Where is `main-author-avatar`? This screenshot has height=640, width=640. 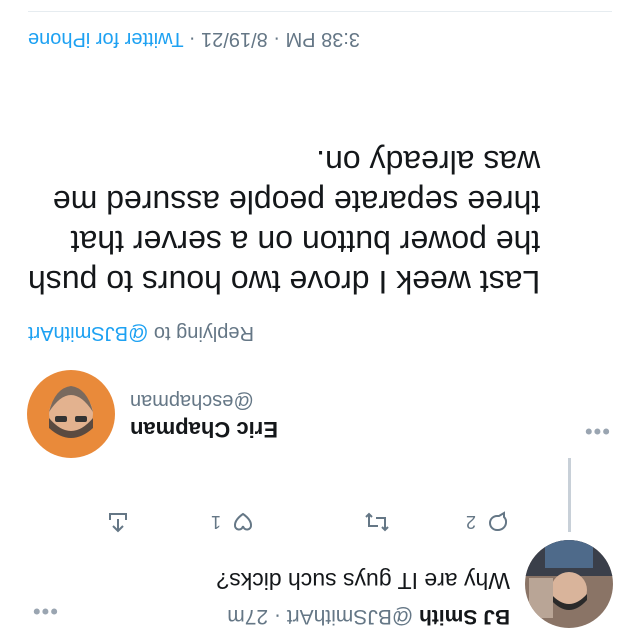 main-author-avatar is located at coordinates (71, 414).